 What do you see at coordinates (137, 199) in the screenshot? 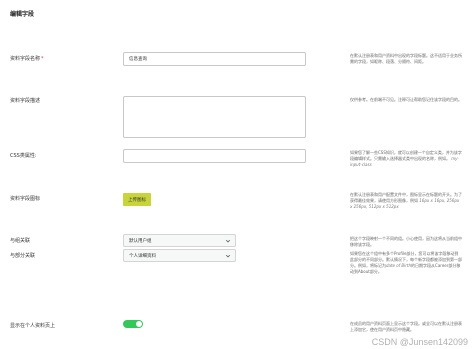
I see `upload-icon-button: 上传图标` at bounding box center [137, 199].